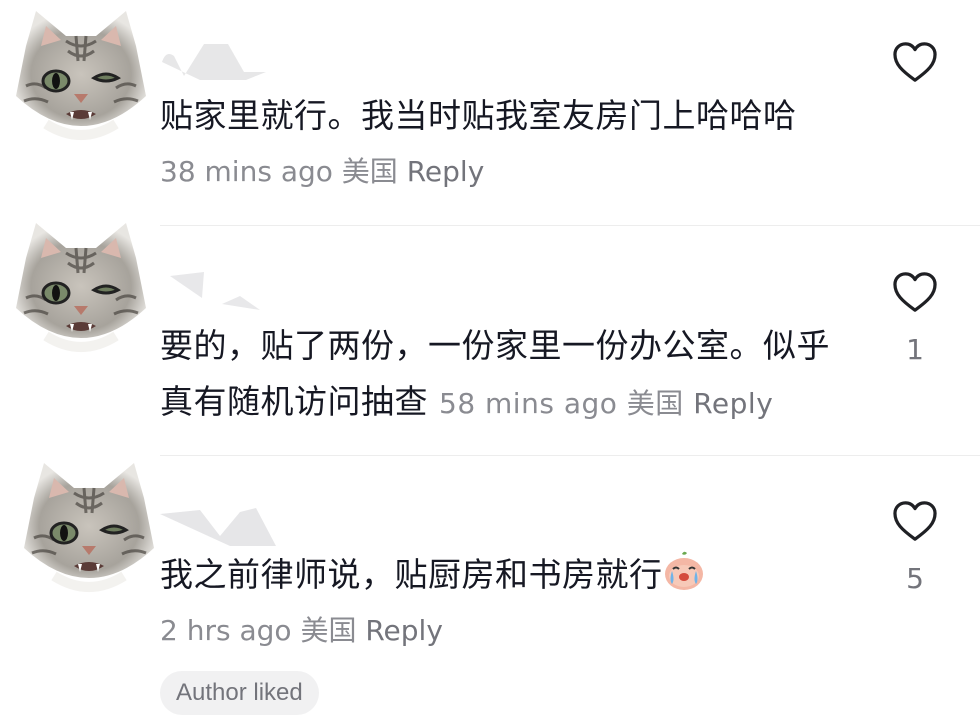  Describe the element at coordinates (478, 115) in the screenshot. I see `comment-body: 贴家里就行。我当时贴我室友房门上哈哈哈` at that location.